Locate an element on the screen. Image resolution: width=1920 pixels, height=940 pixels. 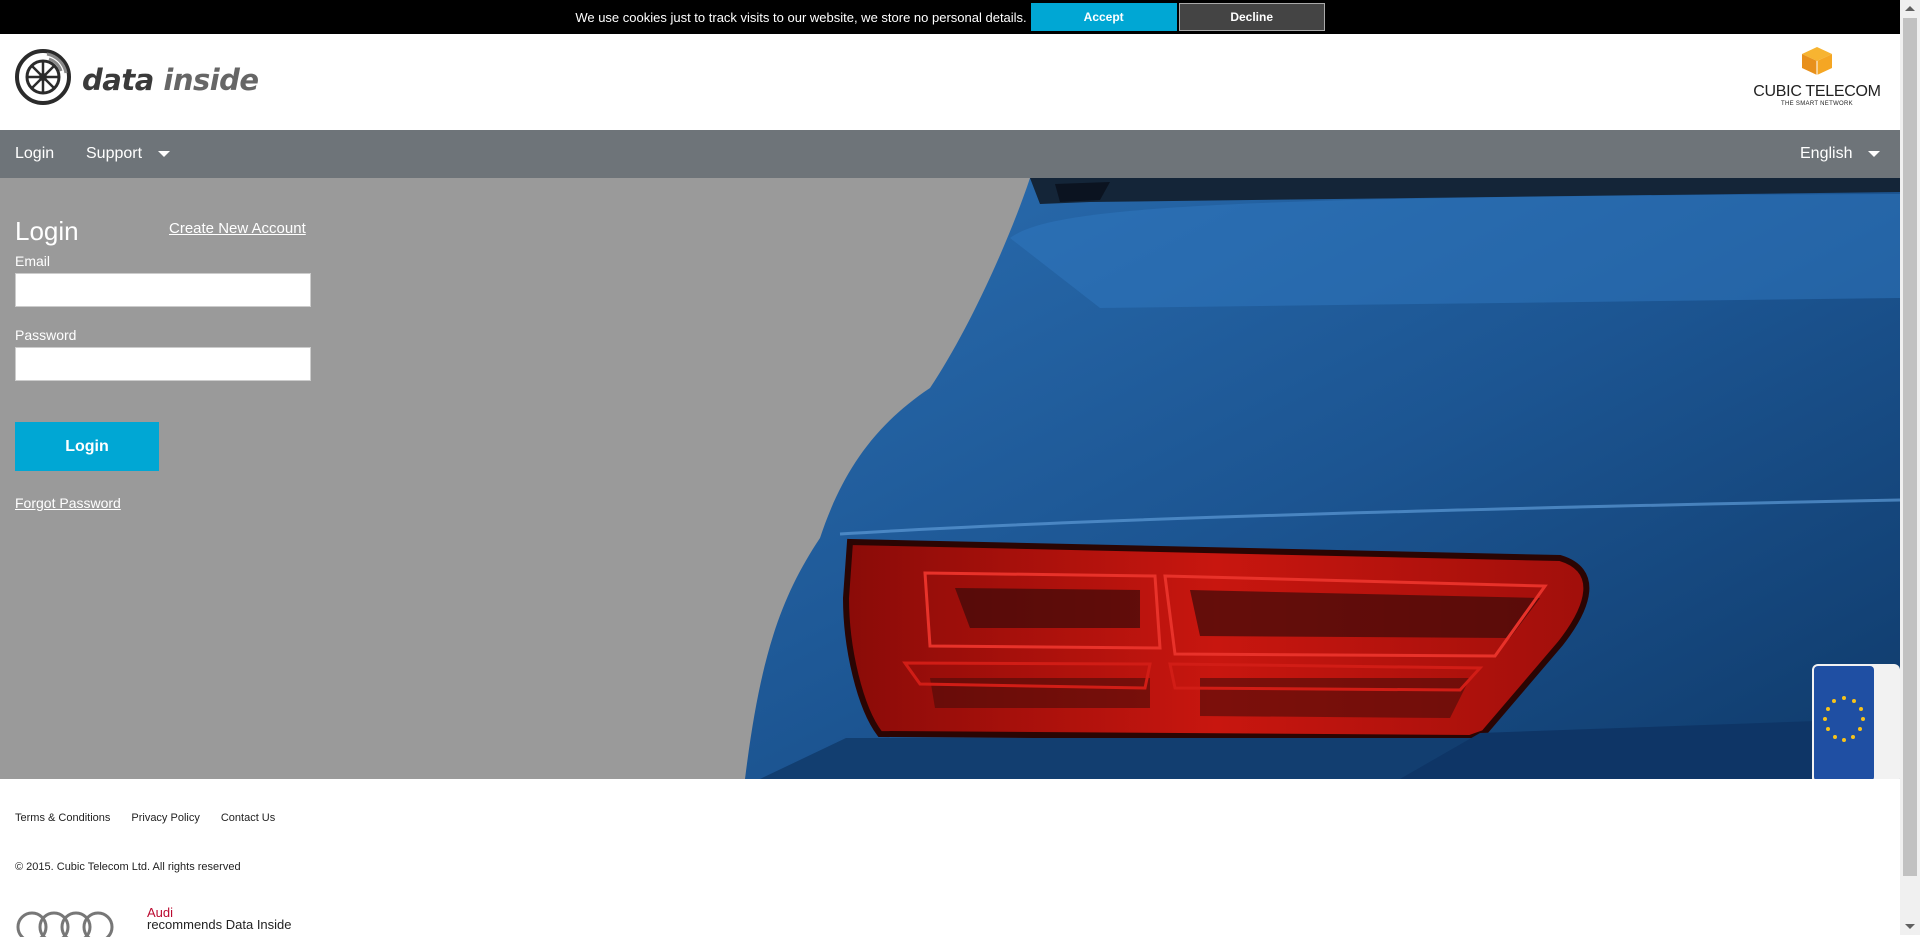
accept-cookies-button: Accept is located at coordinates (1103, 17).